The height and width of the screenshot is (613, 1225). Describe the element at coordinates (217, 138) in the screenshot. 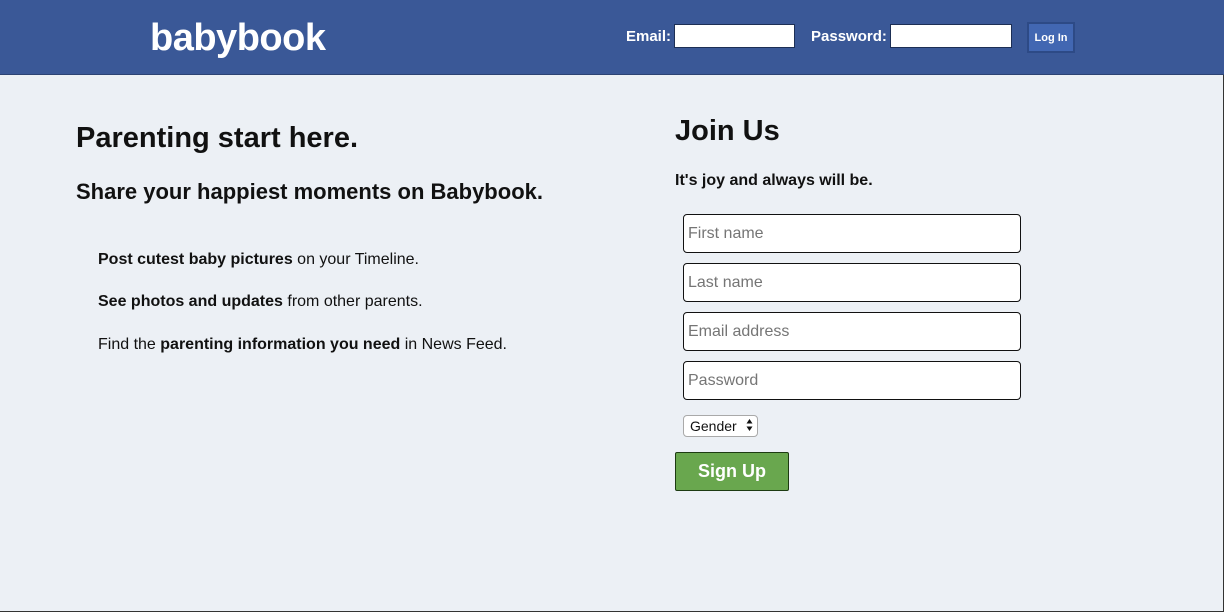

I see `hero-title: Parenting start here.` at that location.